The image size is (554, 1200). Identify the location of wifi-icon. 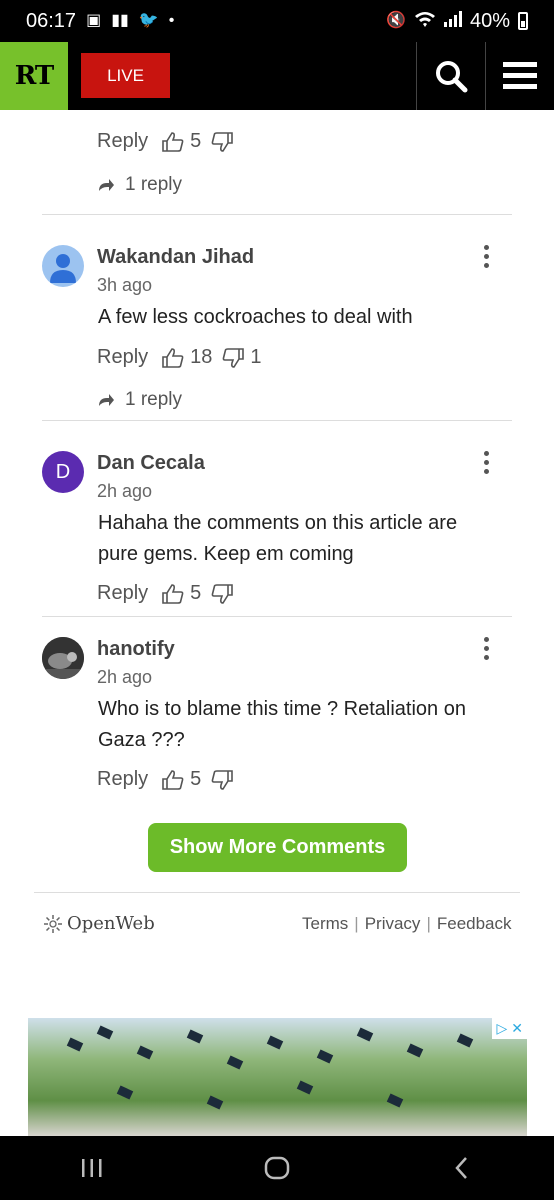
(425, 21).